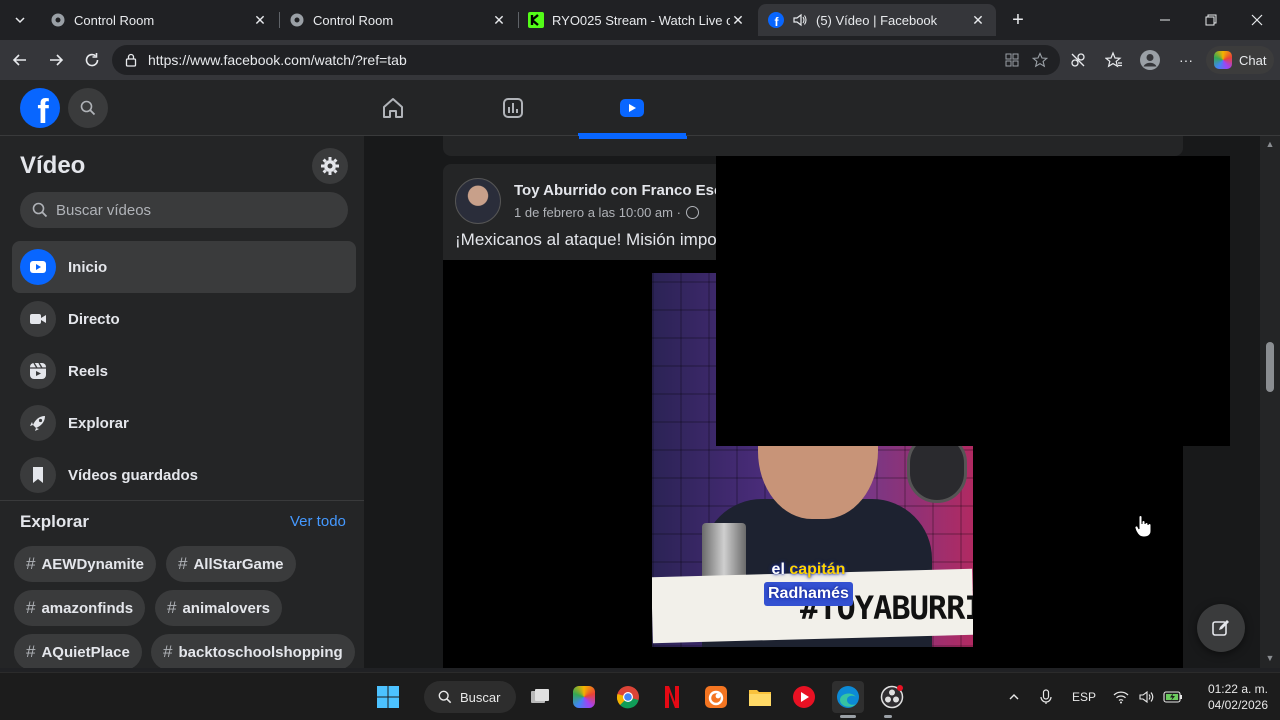 The height and width of the screenshot is (720, 1280). What do you see at coordinates (760, 697) in the screenshot?
I see `file-explorer-icon` at bounding box center [760, 697].